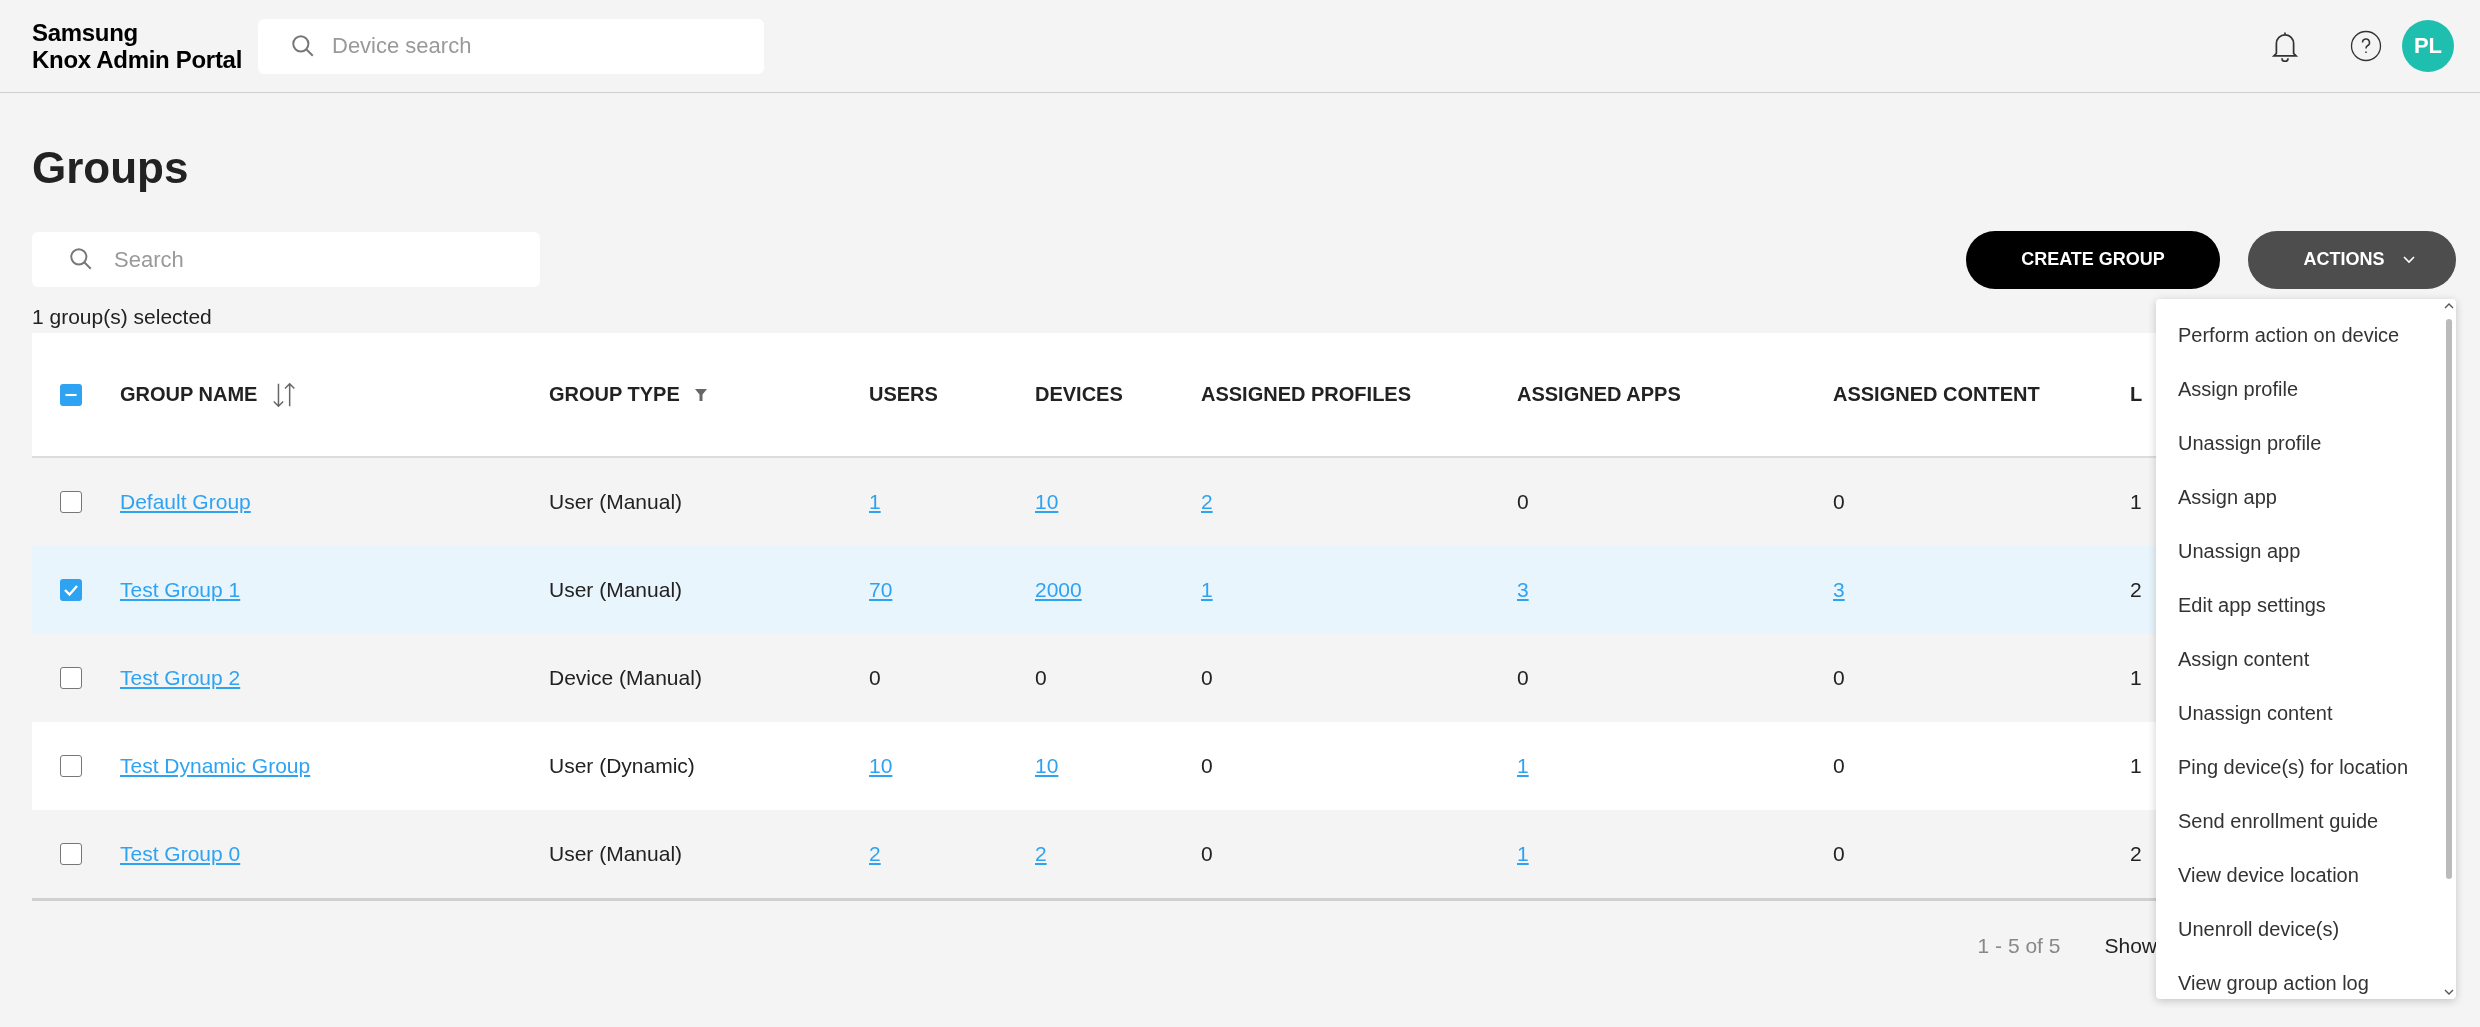 The height and width of the screenshot is (1027, 2480). What do you see at coordinates (2408, 259) in the screenshot?
I see `chevron-down-icon` at bounding box center [2408, 259].